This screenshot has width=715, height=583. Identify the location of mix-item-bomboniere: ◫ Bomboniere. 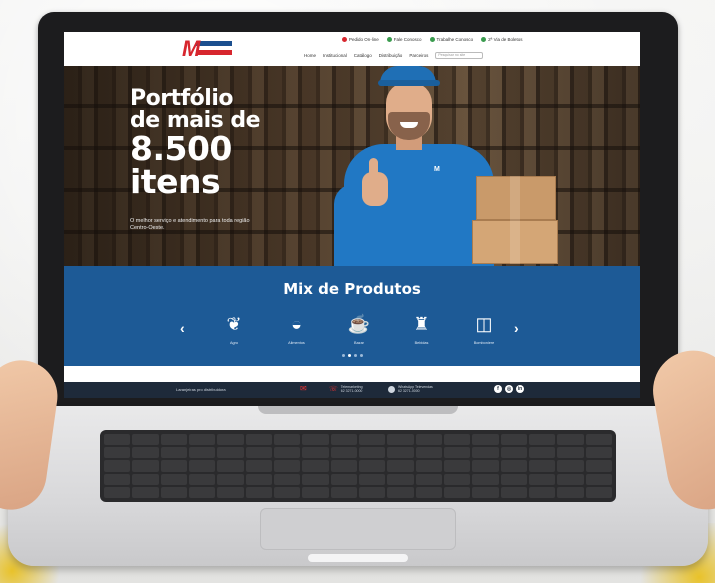
(484, 327).